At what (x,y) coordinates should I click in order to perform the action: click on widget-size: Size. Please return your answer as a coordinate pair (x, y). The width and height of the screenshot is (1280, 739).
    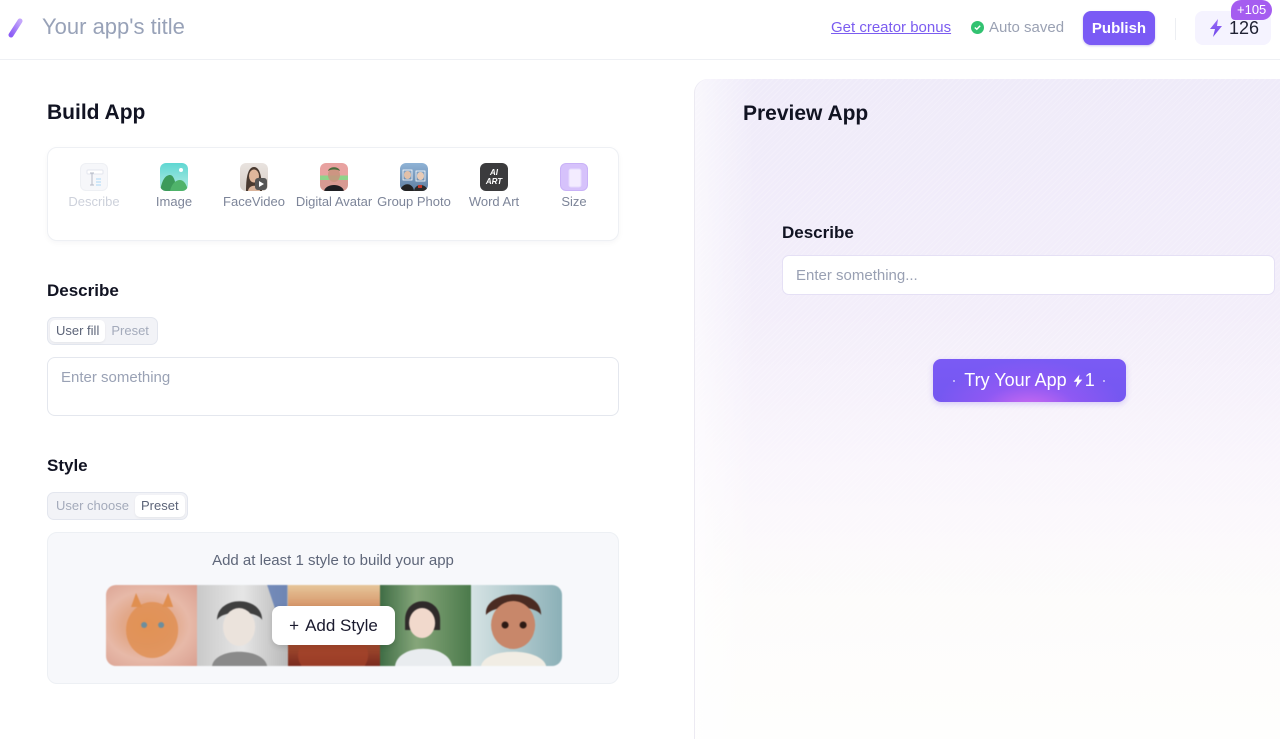
    Looking at the image, I should click on (574, 186).